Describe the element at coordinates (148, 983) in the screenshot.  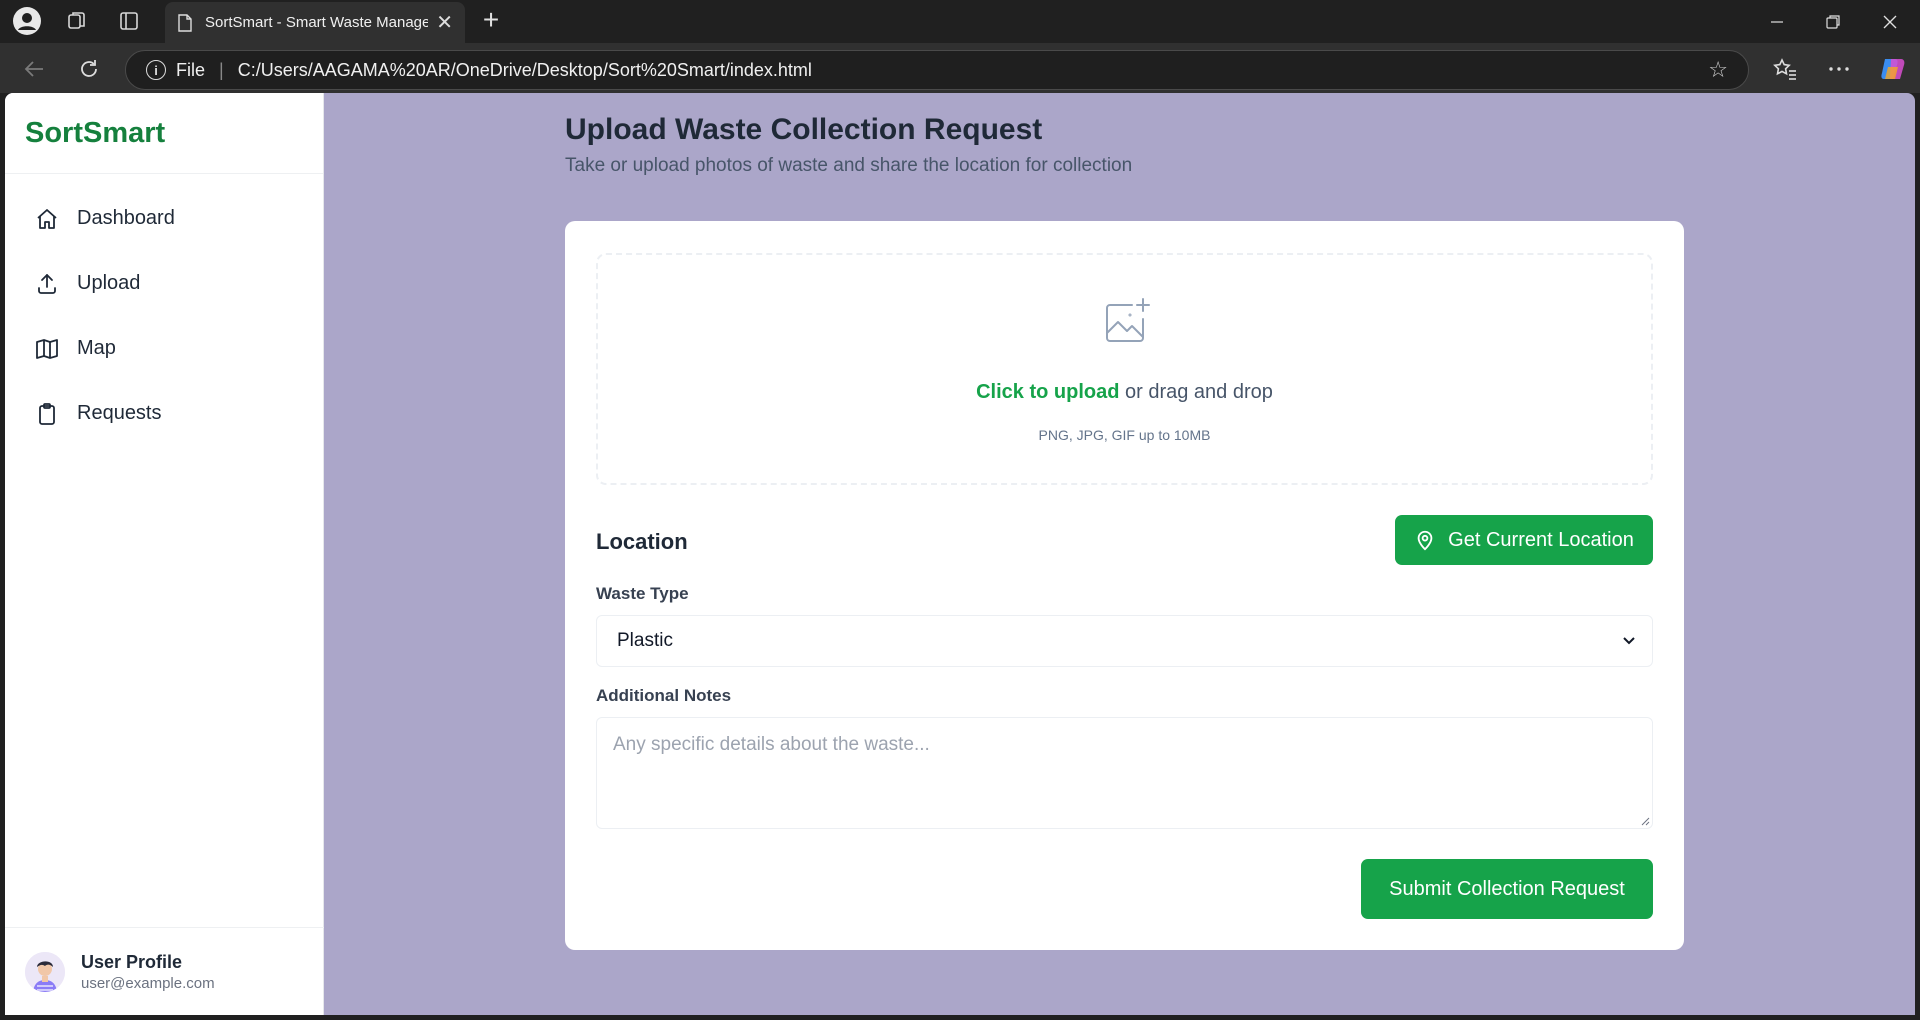
I see `profile-email: user@example.com` at that location.